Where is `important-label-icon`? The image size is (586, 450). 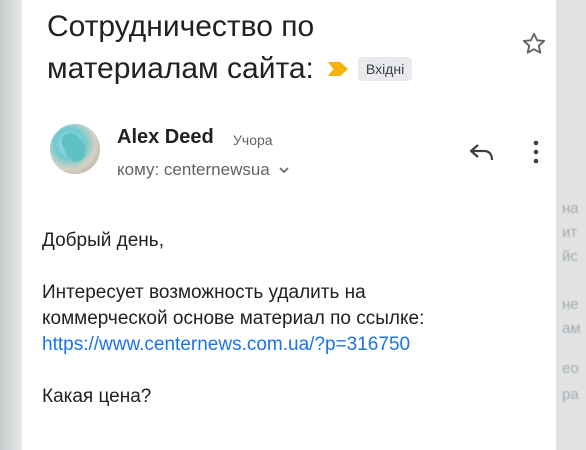
important-label-icon is located at coordinates (337, 69).